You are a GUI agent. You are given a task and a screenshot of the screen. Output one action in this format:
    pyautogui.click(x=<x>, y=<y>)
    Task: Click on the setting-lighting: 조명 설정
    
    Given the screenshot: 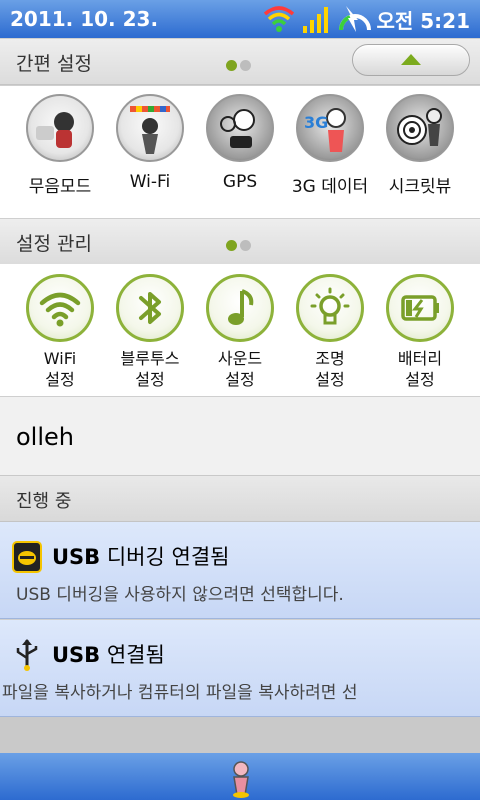 What is the action you would take?
    pyautogui.click(x=330, y=332)
    